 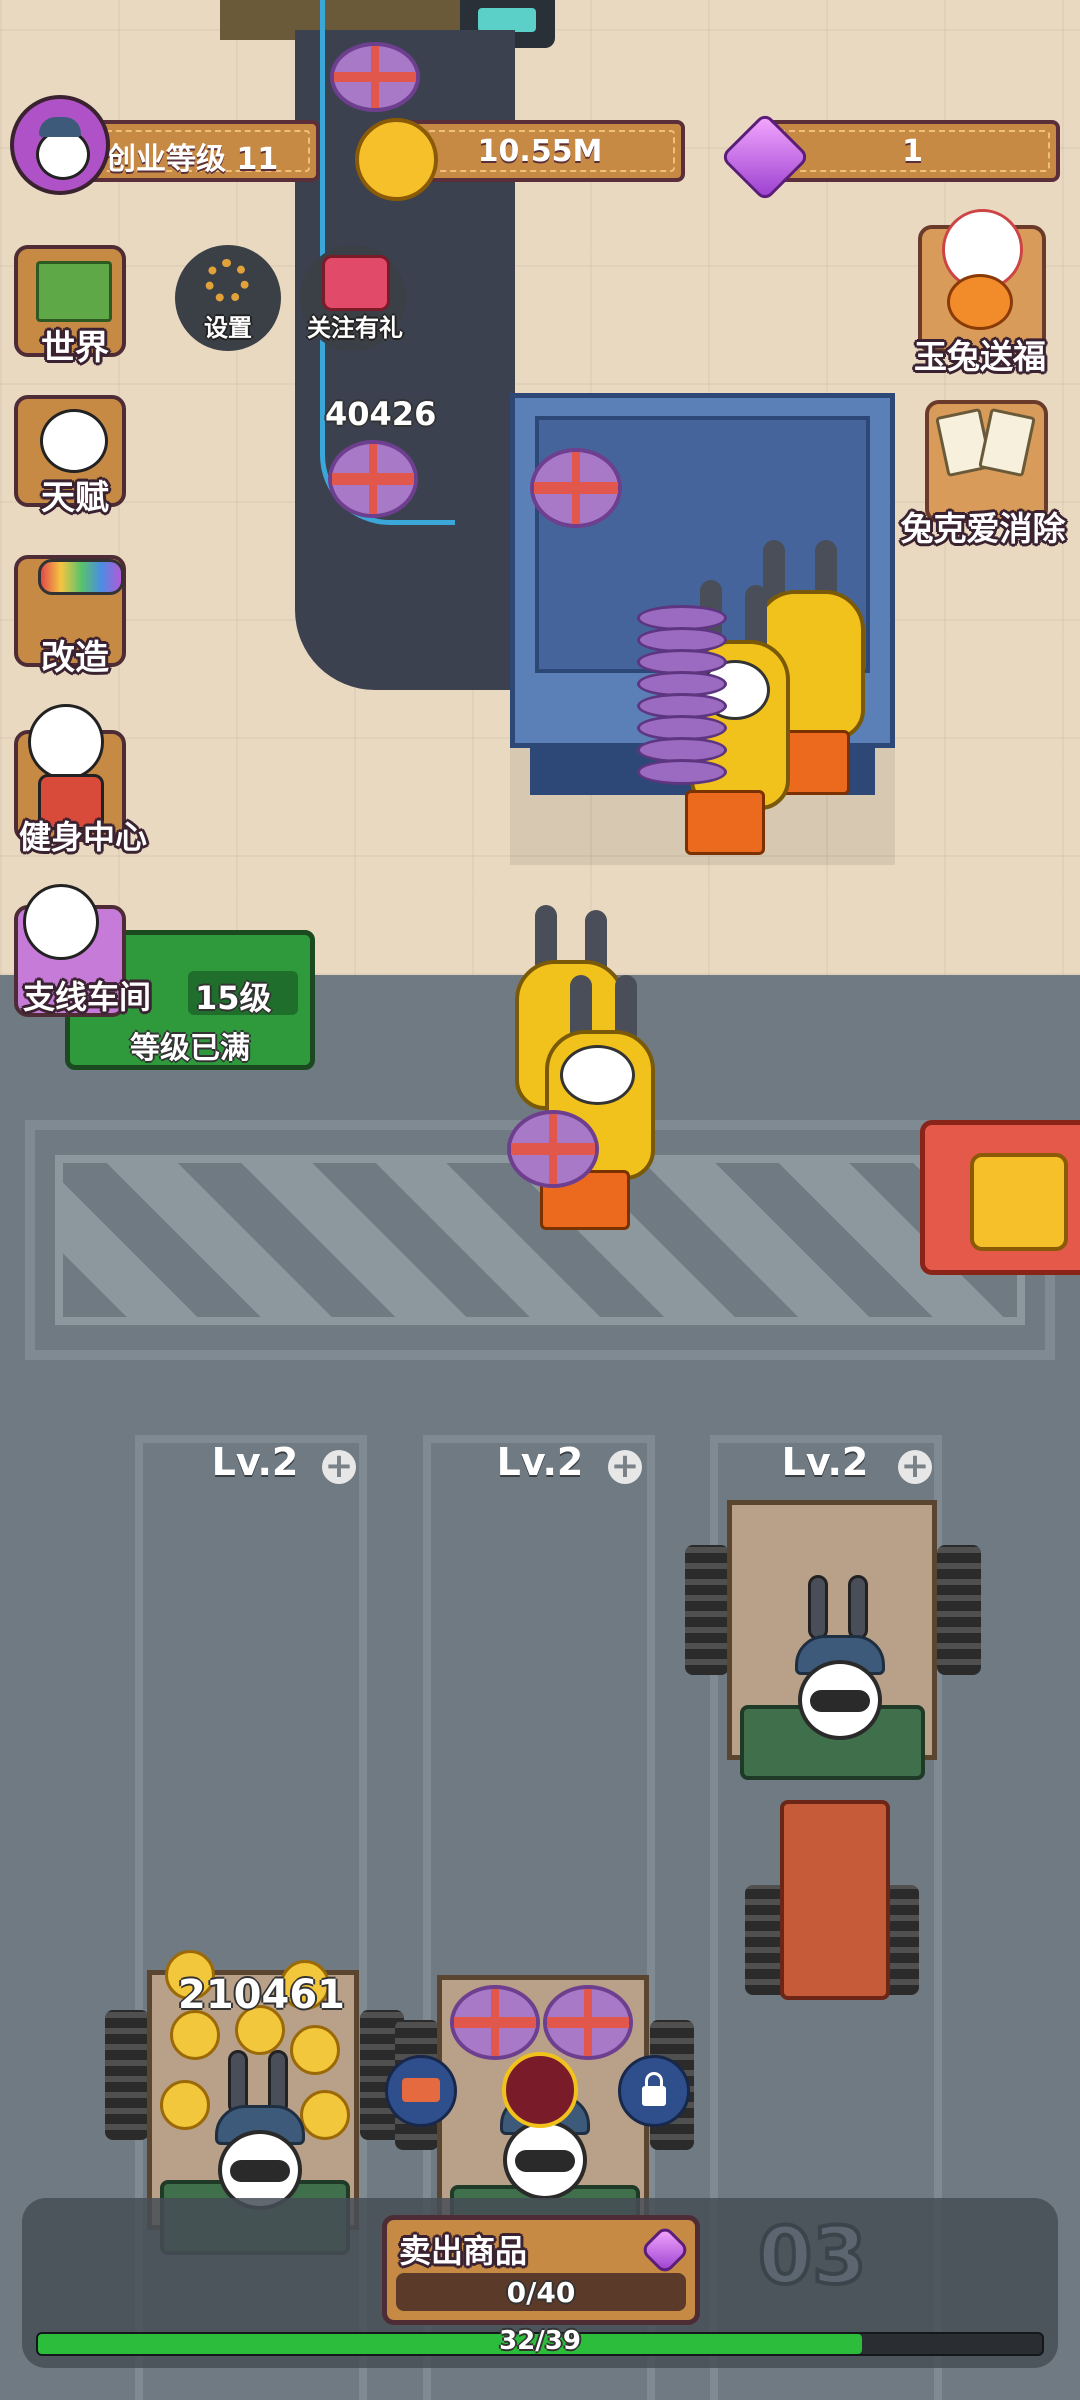 I want to click on gem-amount: 1, so click(x=912, y=151).